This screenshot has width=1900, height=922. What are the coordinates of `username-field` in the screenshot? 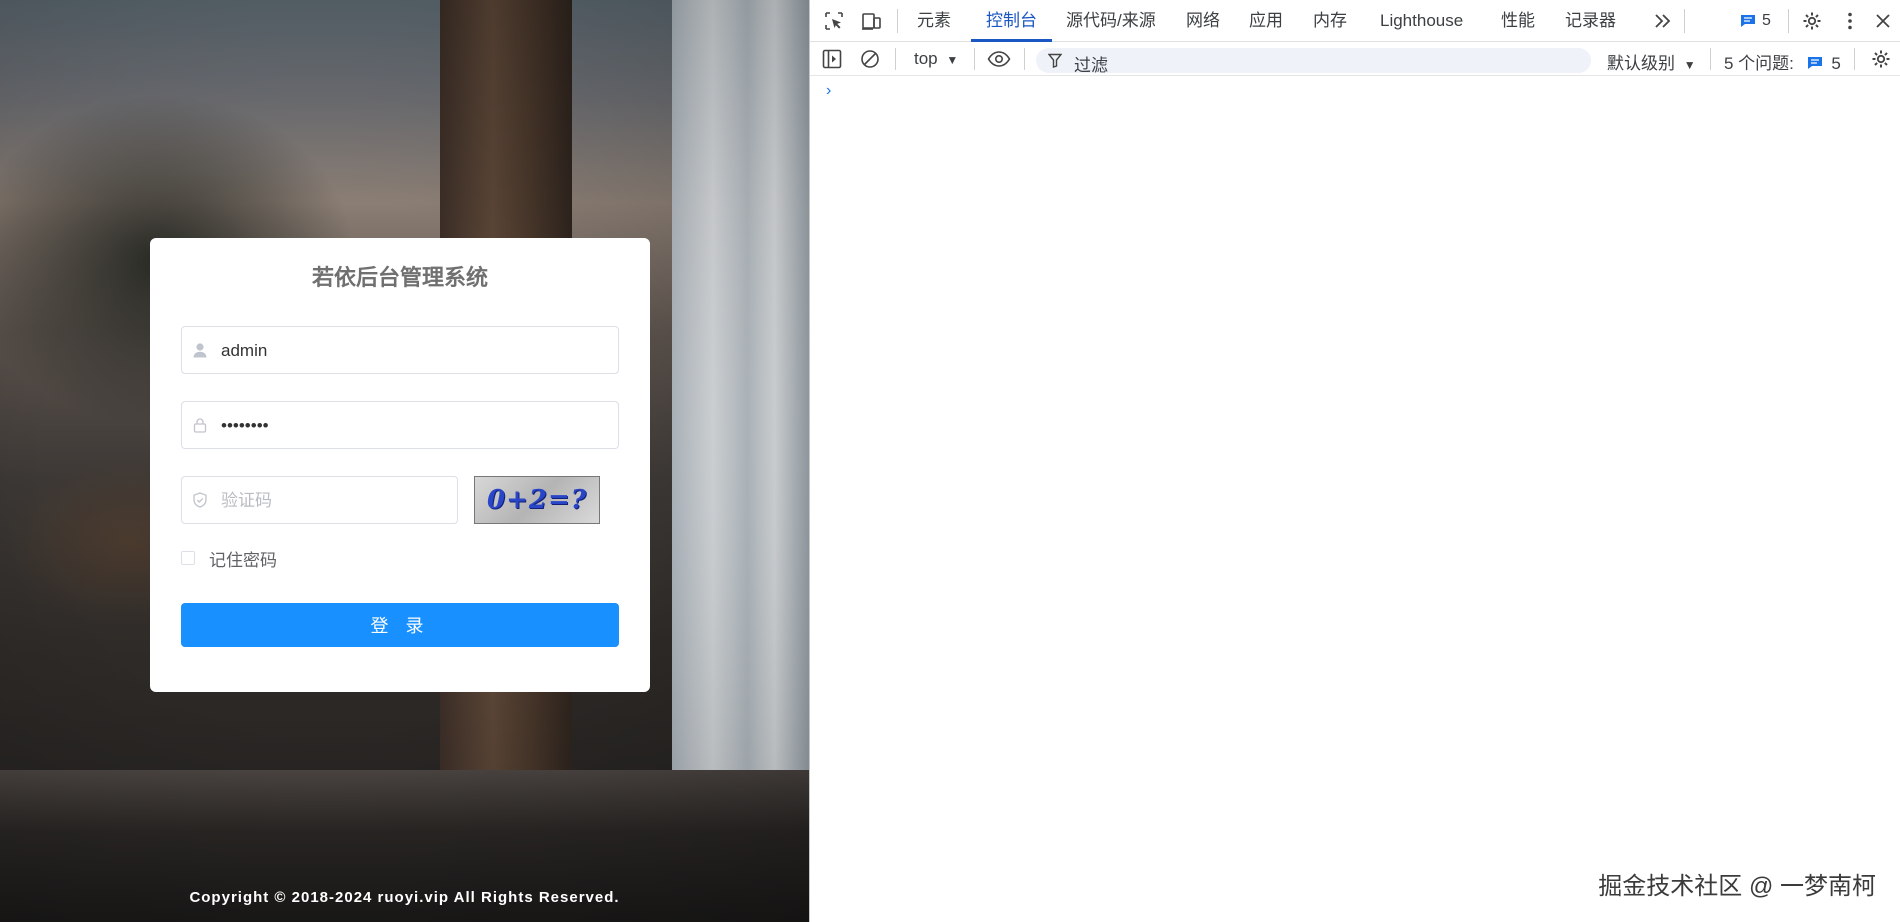 It's located at (400, 350).